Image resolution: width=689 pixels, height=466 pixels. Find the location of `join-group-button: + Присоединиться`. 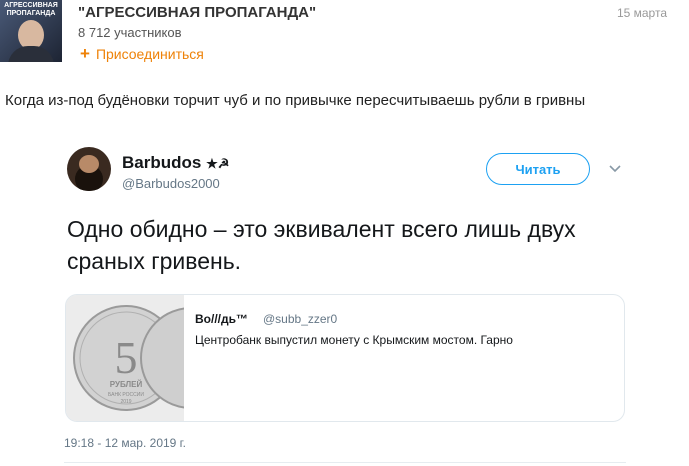

join-group-button: + Присоединиться is located at coordinates (142, 53).